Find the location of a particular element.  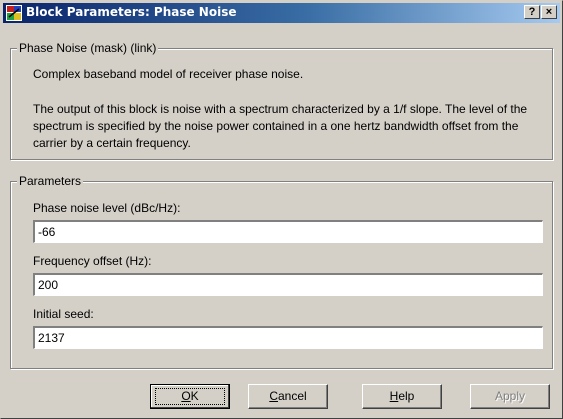

close-title-button: × is located at coordinates (549, 12).